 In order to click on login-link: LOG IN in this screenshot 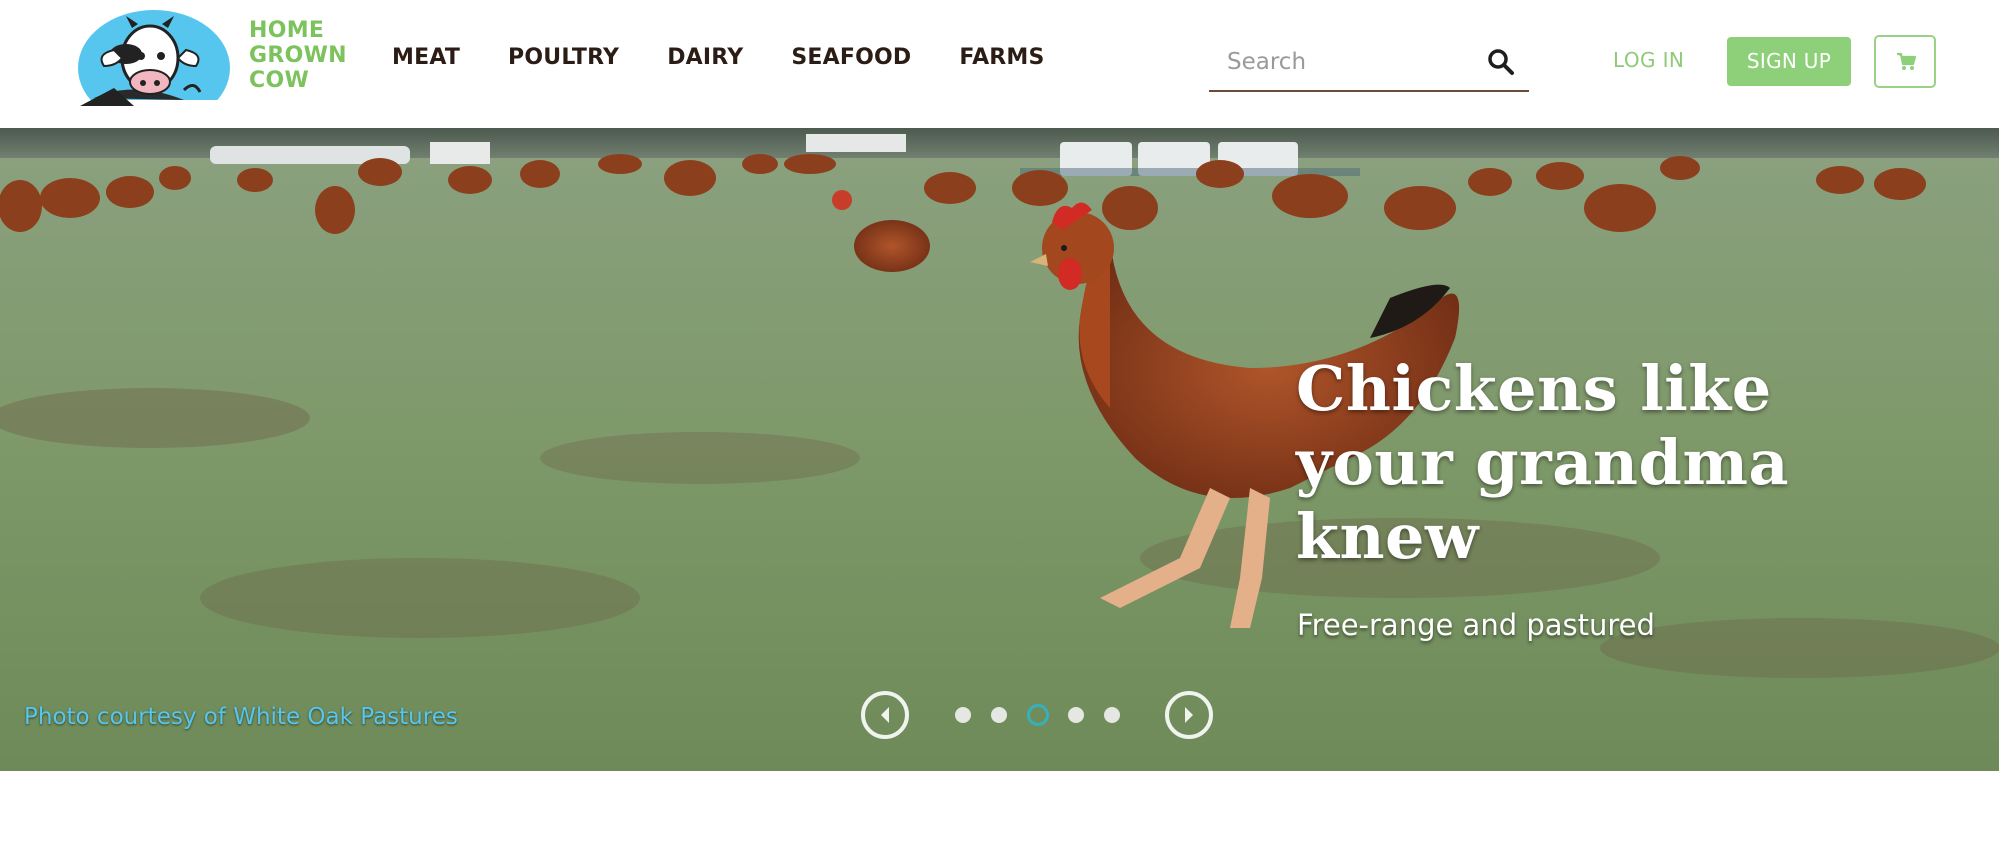, I will do `click(1648, 60)`.